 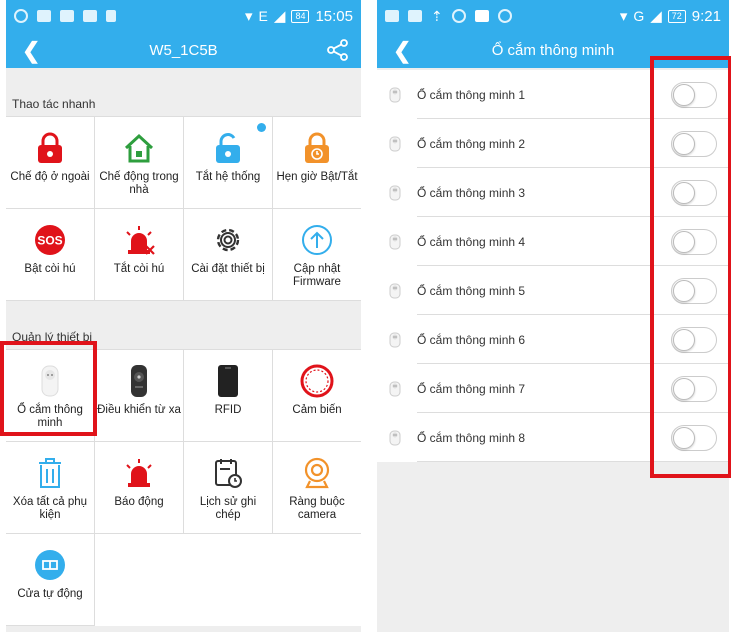 I want to click on item-label: Hẹn giờ Bật/Tắt, so click(x=317, y=177).